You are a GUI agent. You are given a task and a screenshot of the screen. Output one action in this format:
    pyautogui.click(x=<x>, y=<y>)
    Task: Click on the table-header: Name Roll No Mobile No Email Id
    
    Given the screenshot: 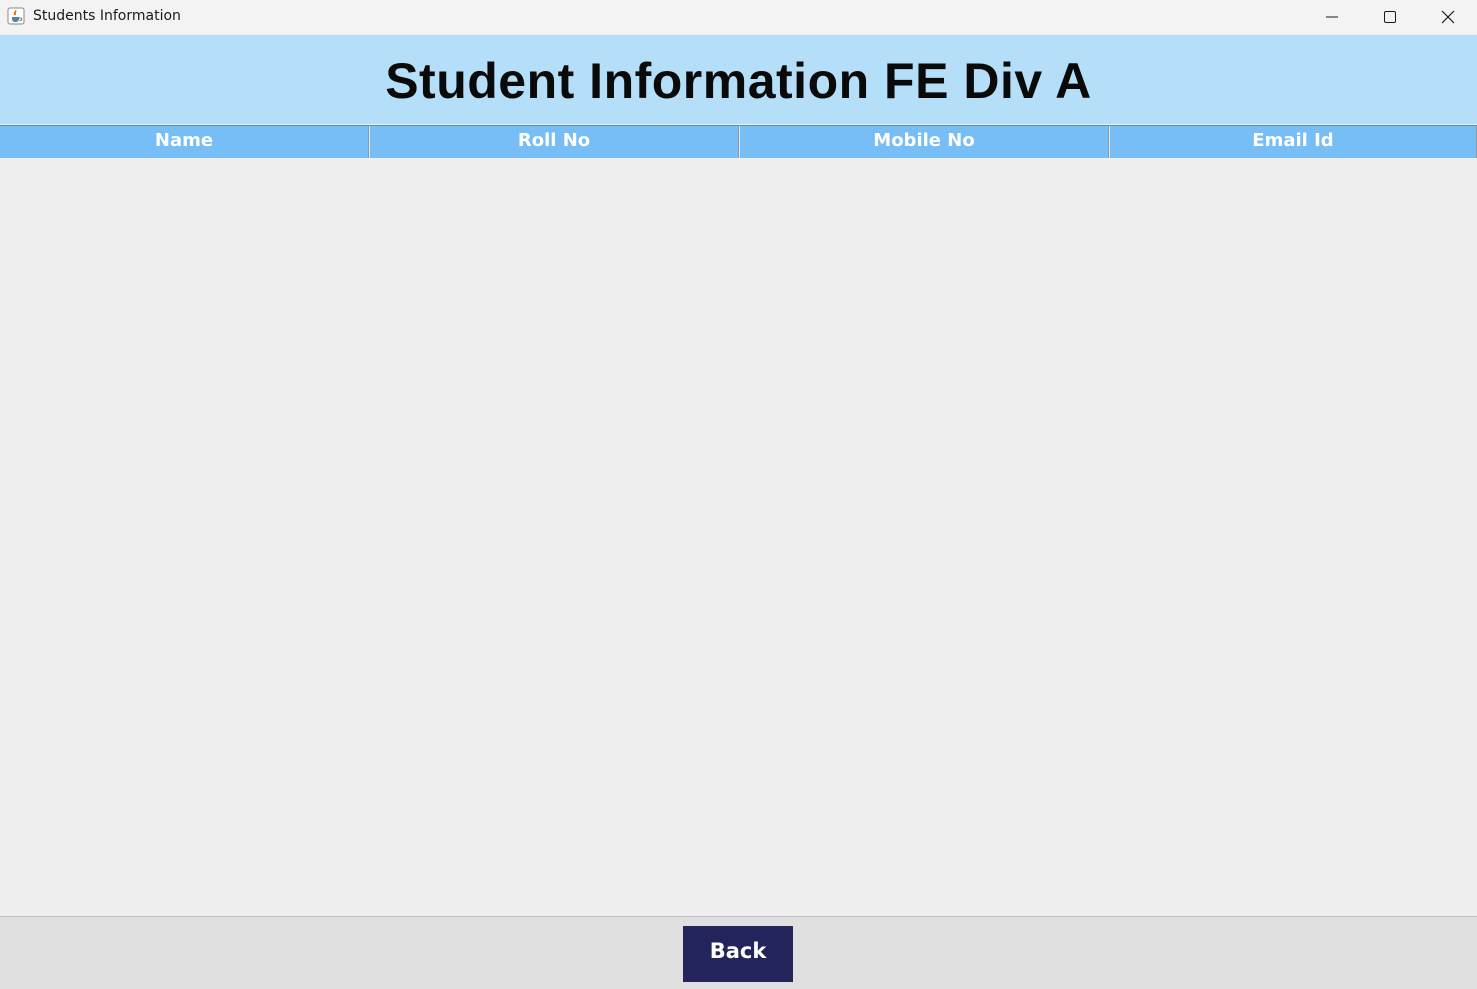 What is the action you would take?
    pyautogui.click(x=738, y=141)
    